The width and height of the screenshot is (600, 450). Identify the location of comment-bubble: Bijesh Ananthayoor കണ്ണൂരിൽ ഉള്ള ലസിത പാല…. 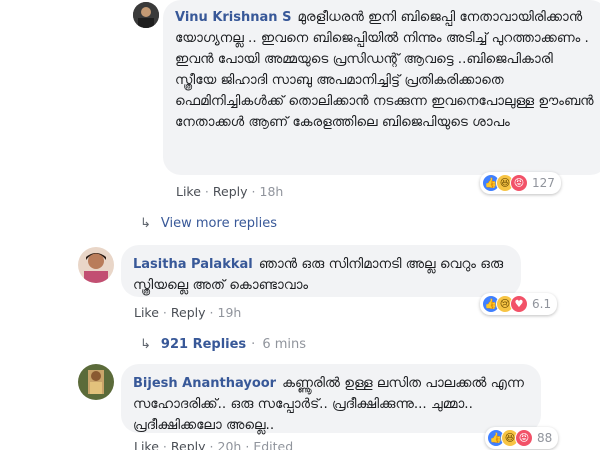
(331, 398).